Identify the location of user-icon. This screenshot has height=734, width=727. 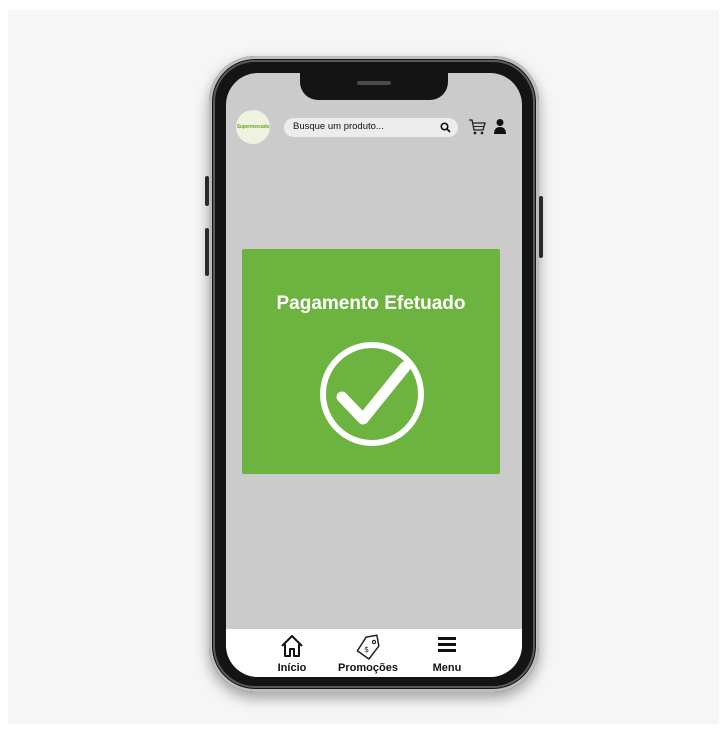
(500, 126).